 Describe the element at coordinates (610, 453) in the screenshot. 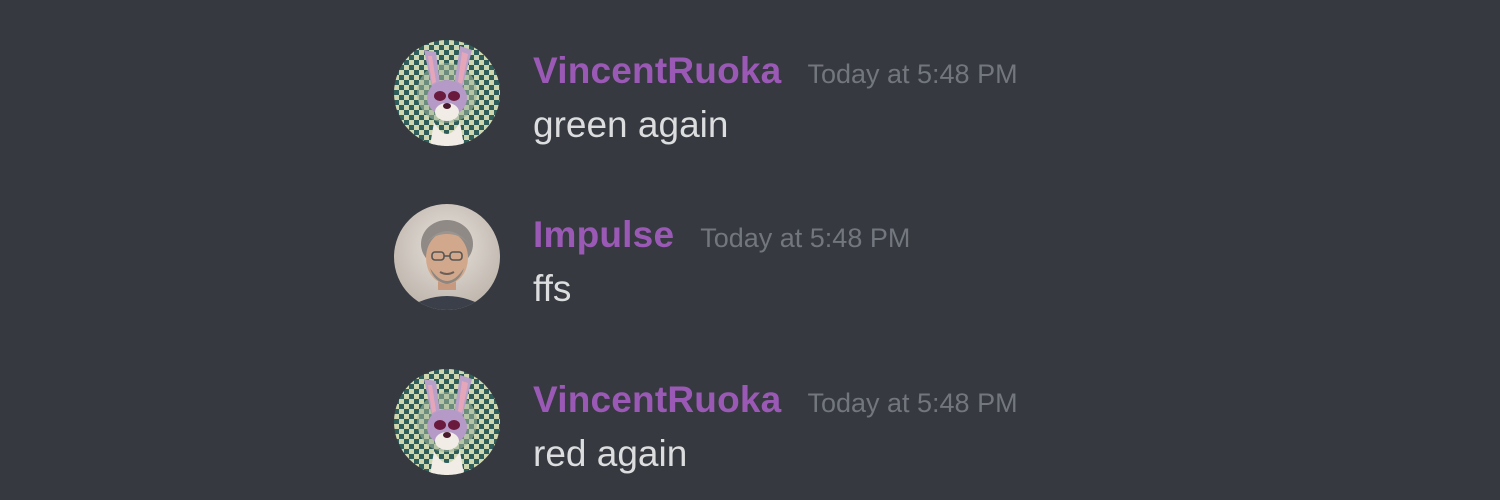

I see `message-content: red again` at that location.